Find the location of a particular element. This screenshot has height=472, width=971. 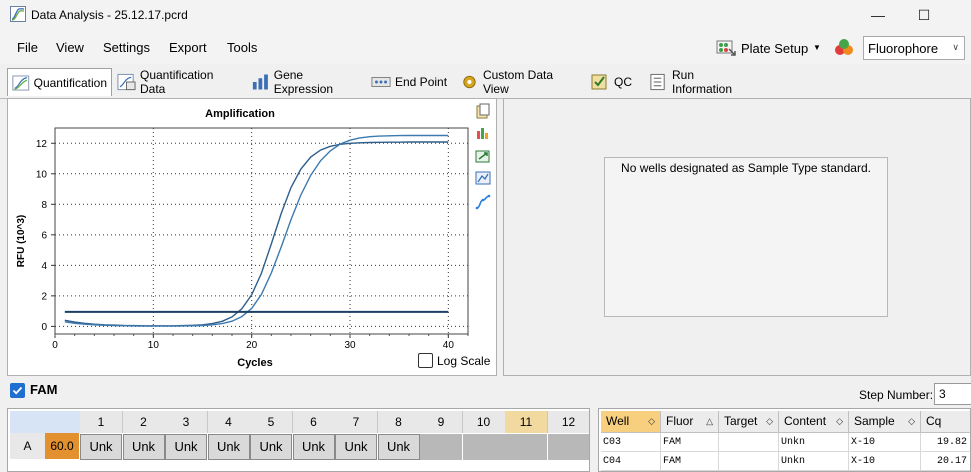

plate-column-header: 2 is located at coordinates (144, 422).